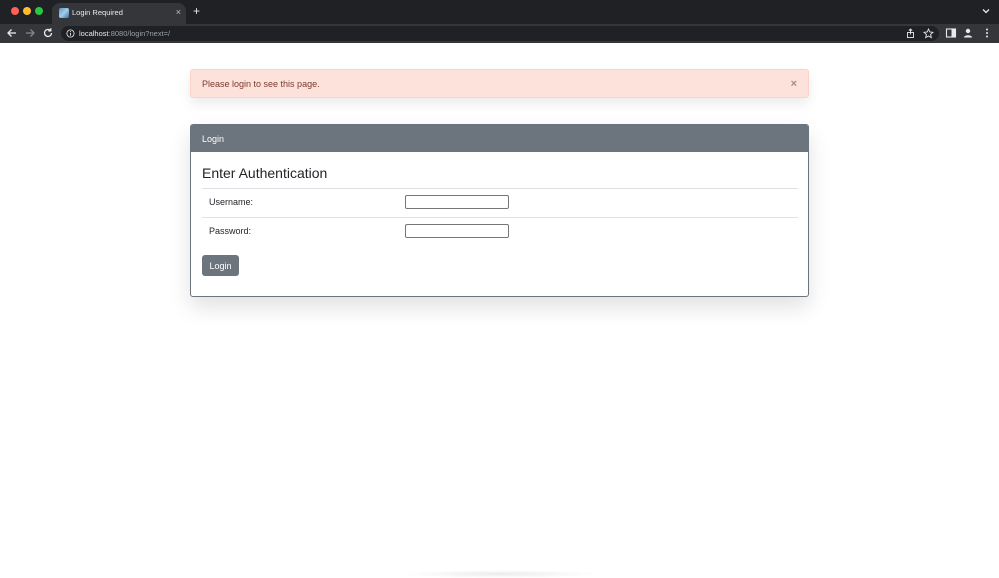 The image size is (999, 578). Describe the element at coordinates (196, 11) in the screenshot. I see `new-tab-button: +` at that location.